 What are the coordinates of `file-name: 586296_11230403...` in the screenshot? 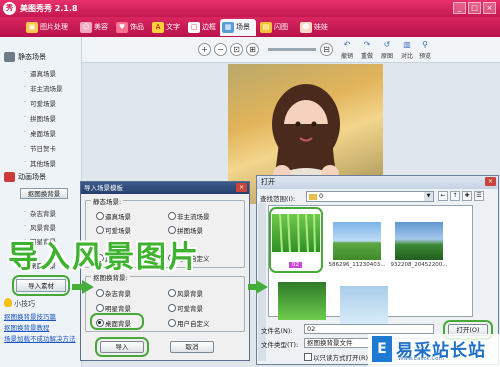 It's located at (357, 265).